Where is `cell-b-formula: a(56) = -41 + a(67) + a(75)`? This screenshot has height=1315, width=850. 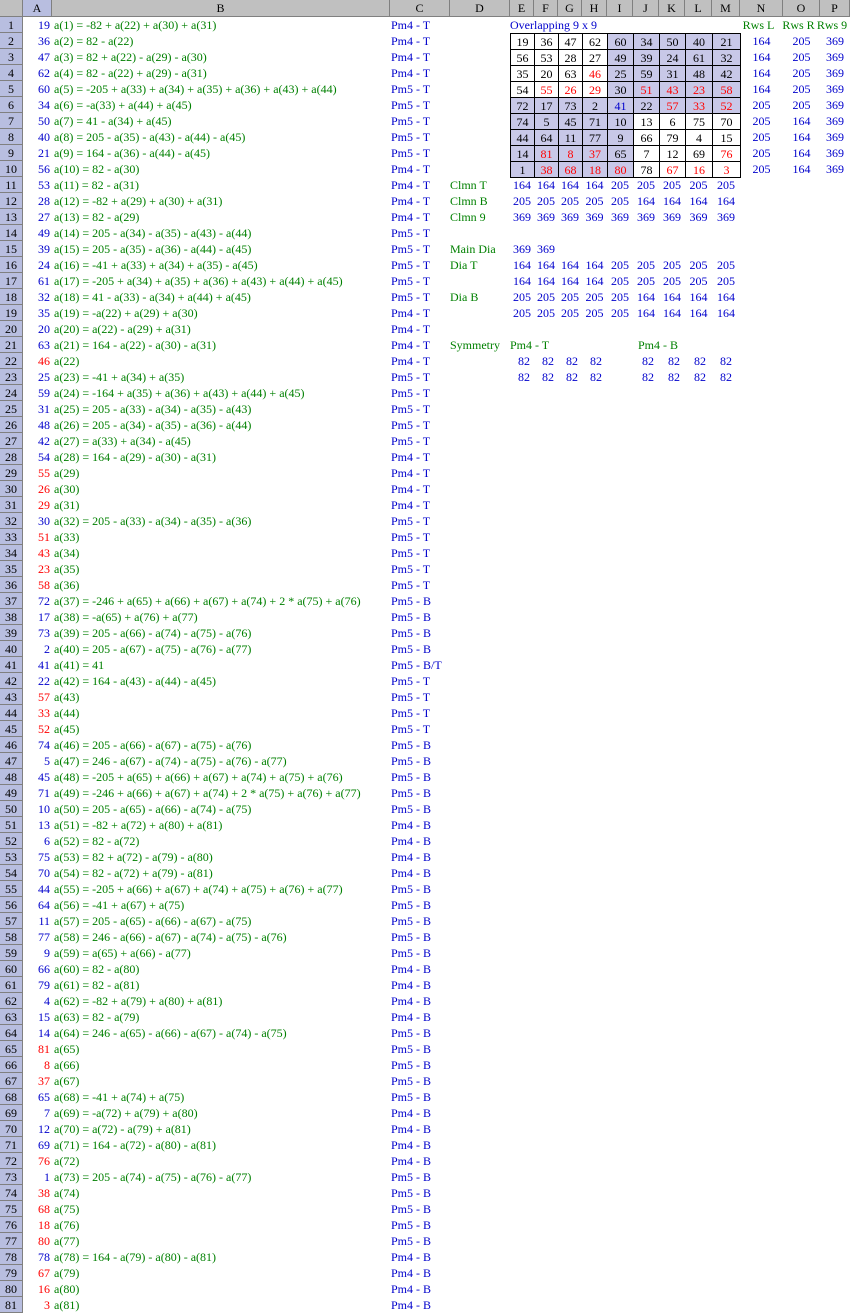 cell-b-formula: a(56) = -41 + a(67) + a(75) is located at coordinates (119, 905).